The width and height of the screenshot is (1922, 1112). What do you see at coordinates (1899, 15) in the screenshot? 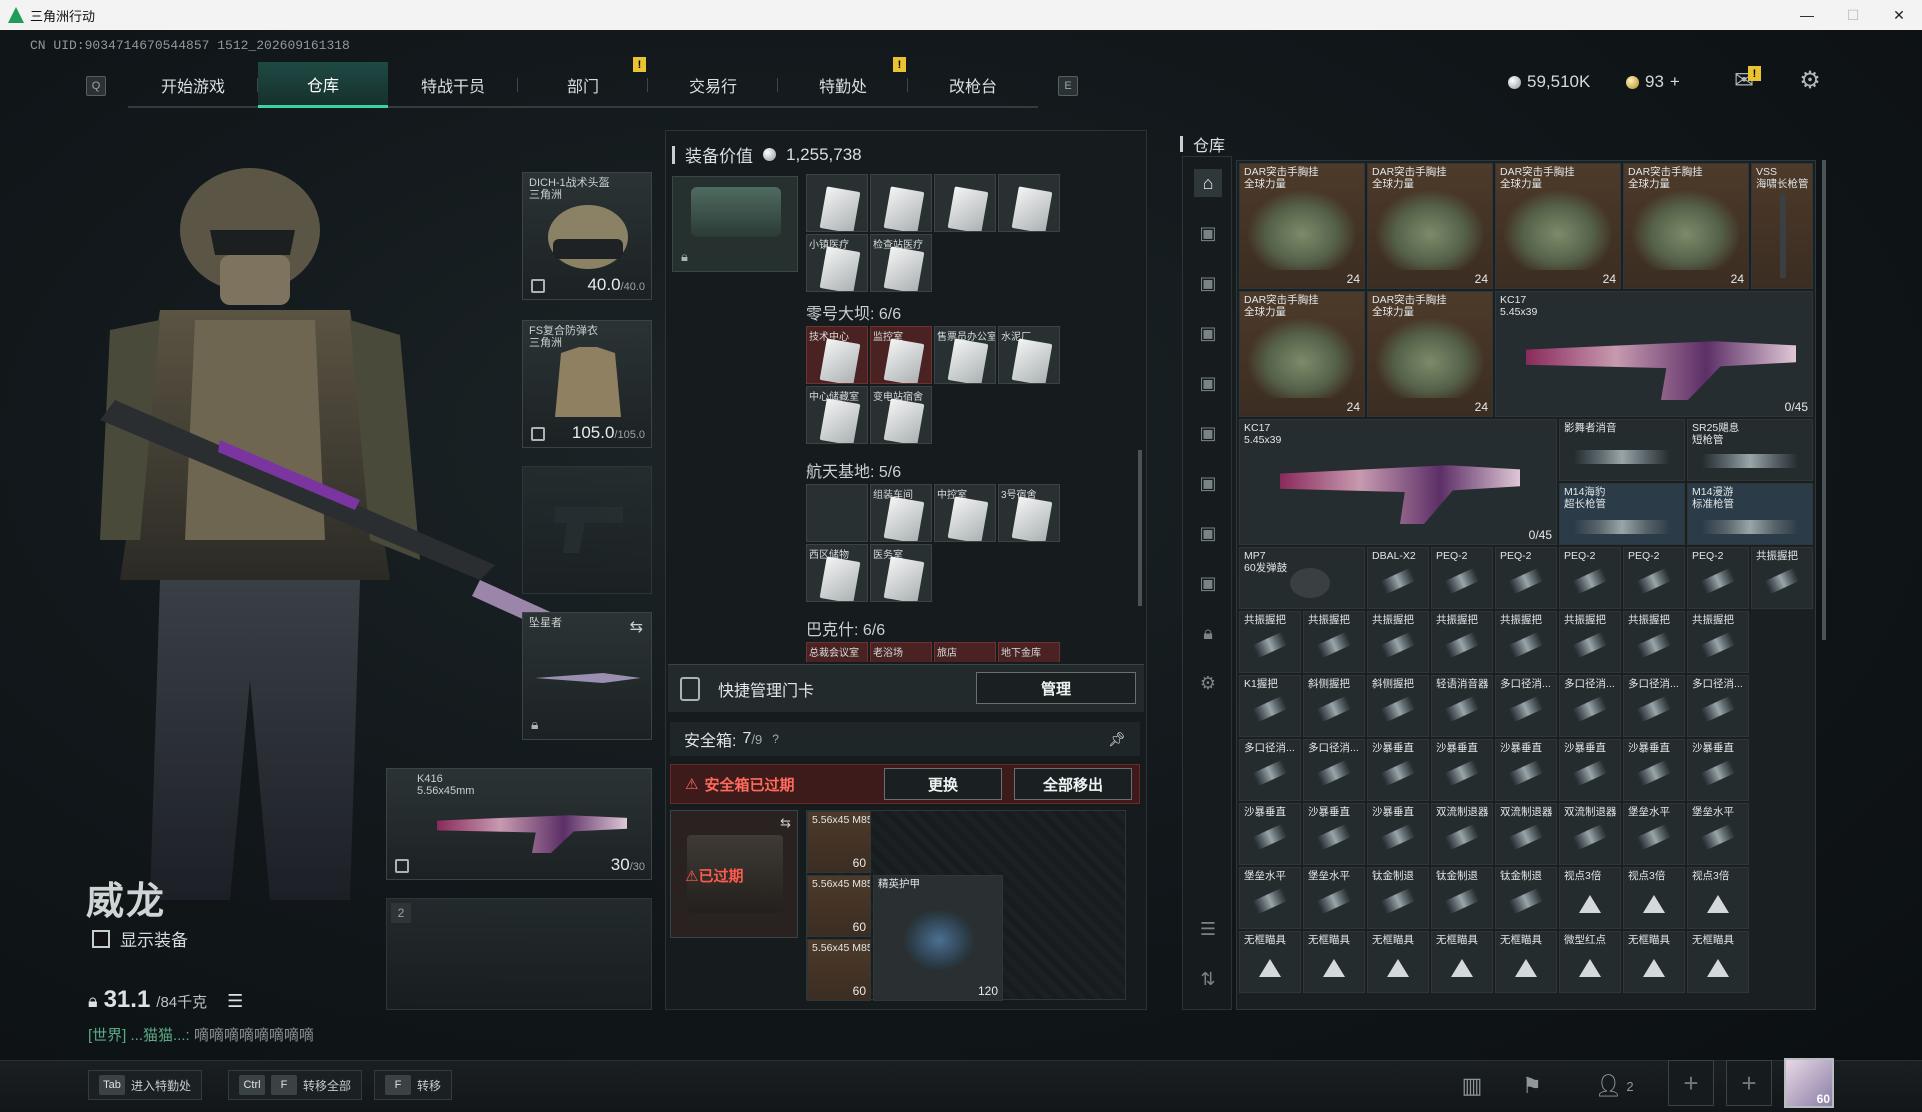
I see `close-button: ✕` at bounding box center [1899, 15].